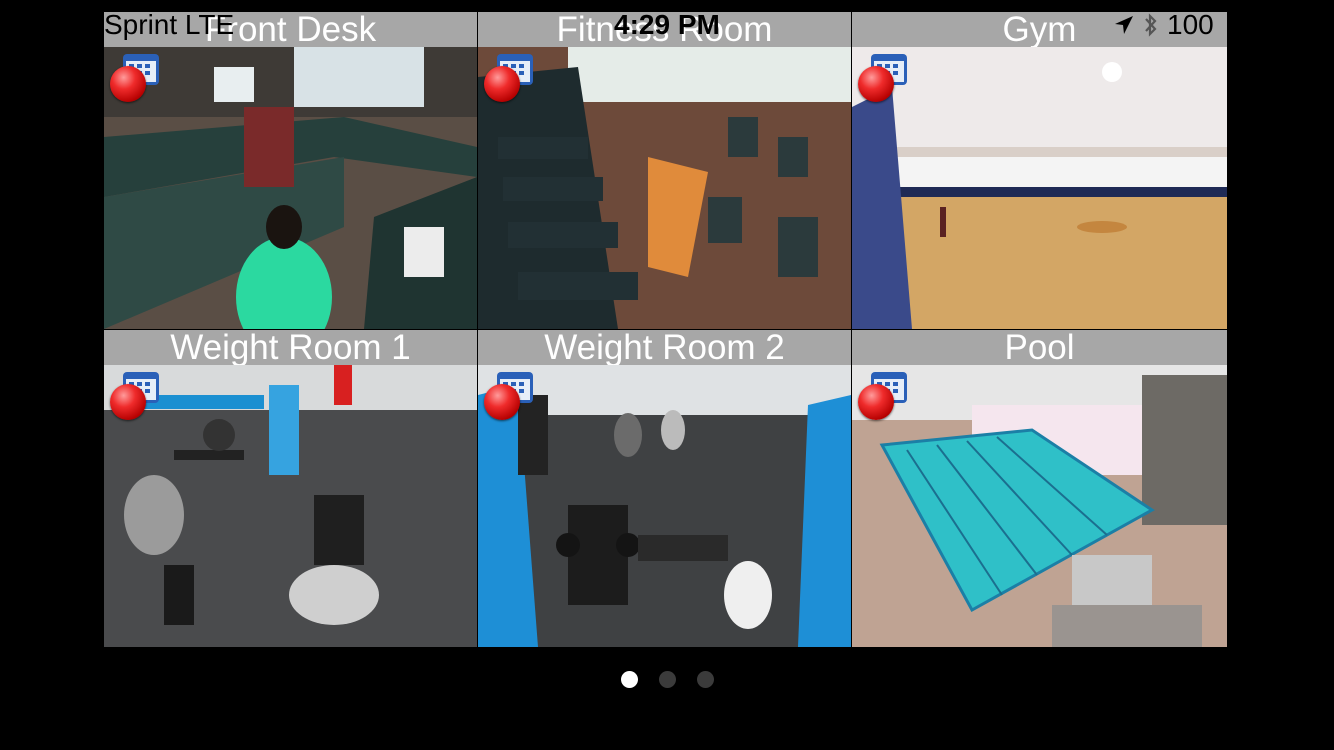 The width and height of the screenshot is (1334, 750). I want to click on status-carrier: Sprint LTE, so click(169, 24).